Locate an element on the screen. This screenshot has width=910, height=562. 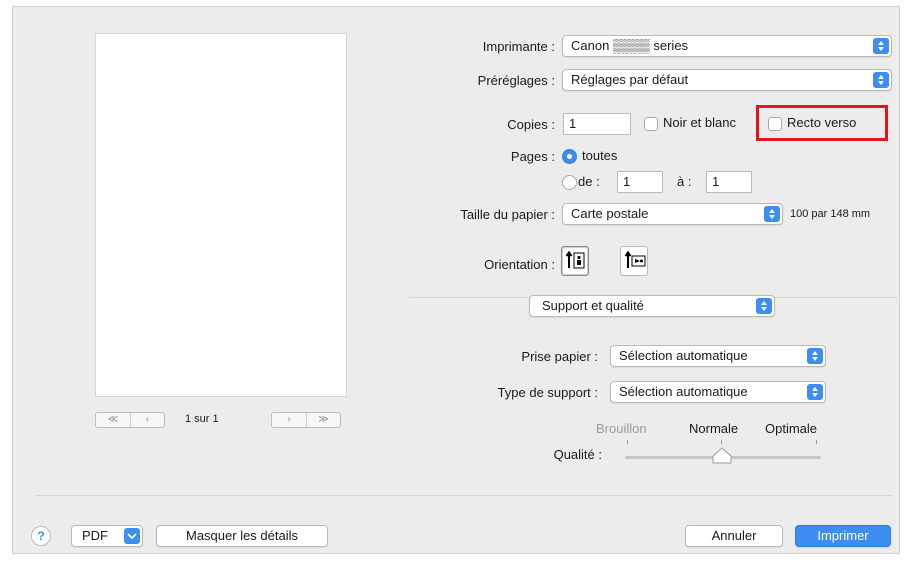
landscape-icon is located at coordinates (635, 259).